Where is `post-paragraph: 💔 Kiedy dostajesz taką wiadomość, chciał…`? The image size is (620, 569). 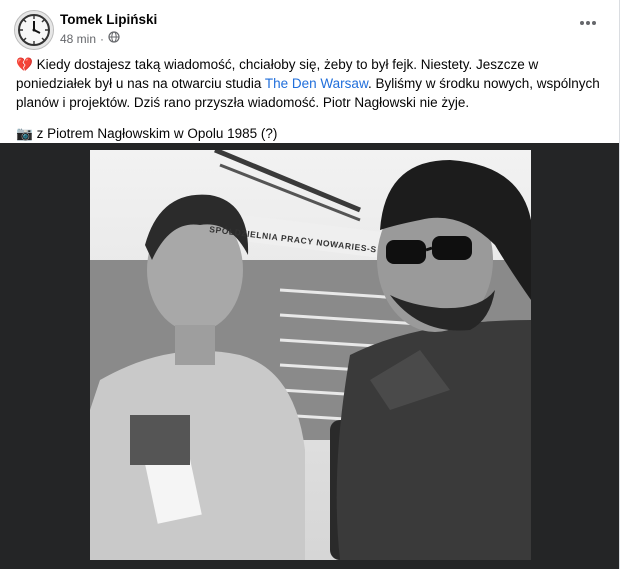
post-paragraph: 💔 Kiedy dostajesz taką wiadomość, chciał… is located at coordinates (311, 83).